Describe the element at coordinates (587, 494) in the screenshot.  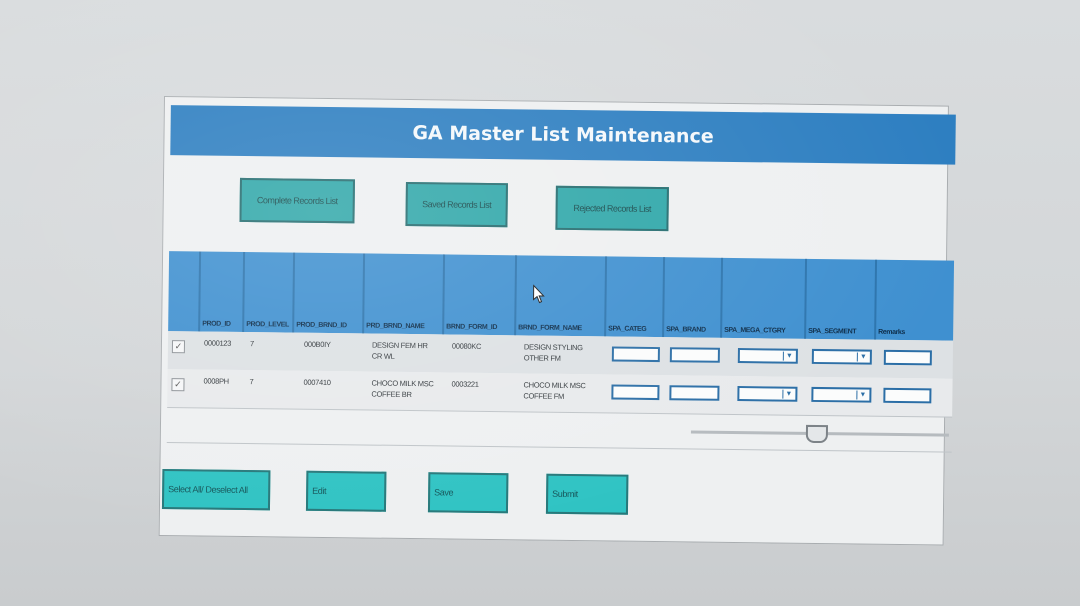
I see `submit-button: Submit` at that location.